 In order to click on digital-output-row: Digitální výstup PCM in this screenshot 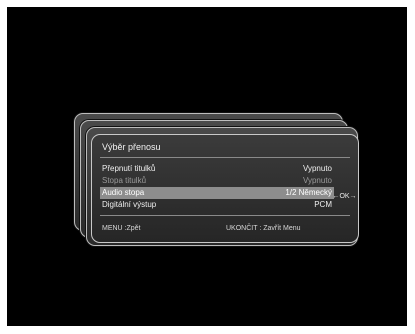, I will do `click(217, 205)`.